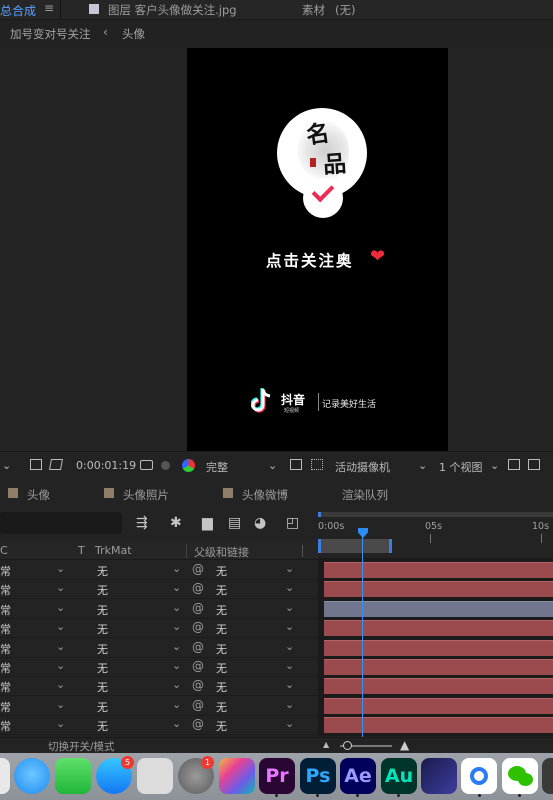 The image size is (553, 800). I want to click on tab-avatar-photo: 头像照片, so click(146, 495).